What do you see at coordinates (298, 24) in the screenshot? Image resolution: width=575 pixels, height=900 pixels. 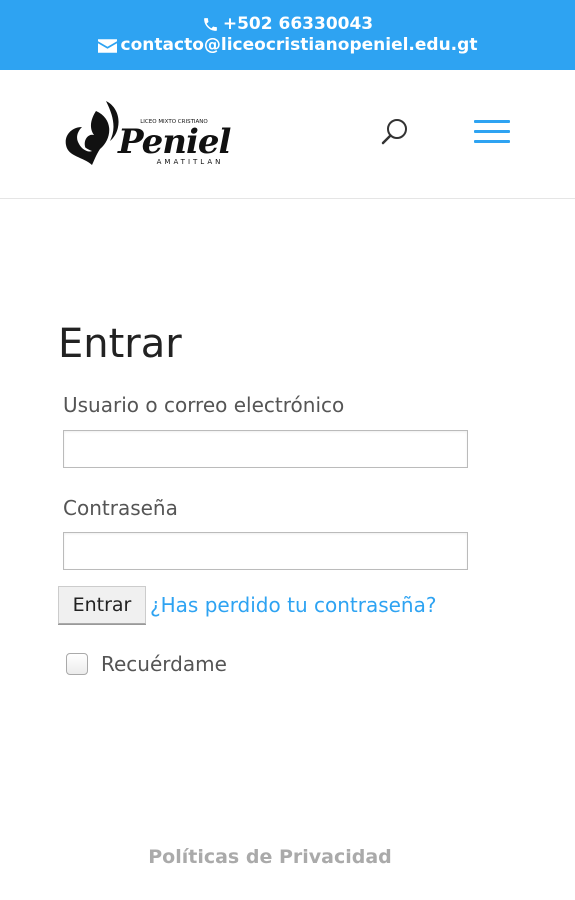 I see `phone-number: +502 66330043` at bounding box center [298, 24].